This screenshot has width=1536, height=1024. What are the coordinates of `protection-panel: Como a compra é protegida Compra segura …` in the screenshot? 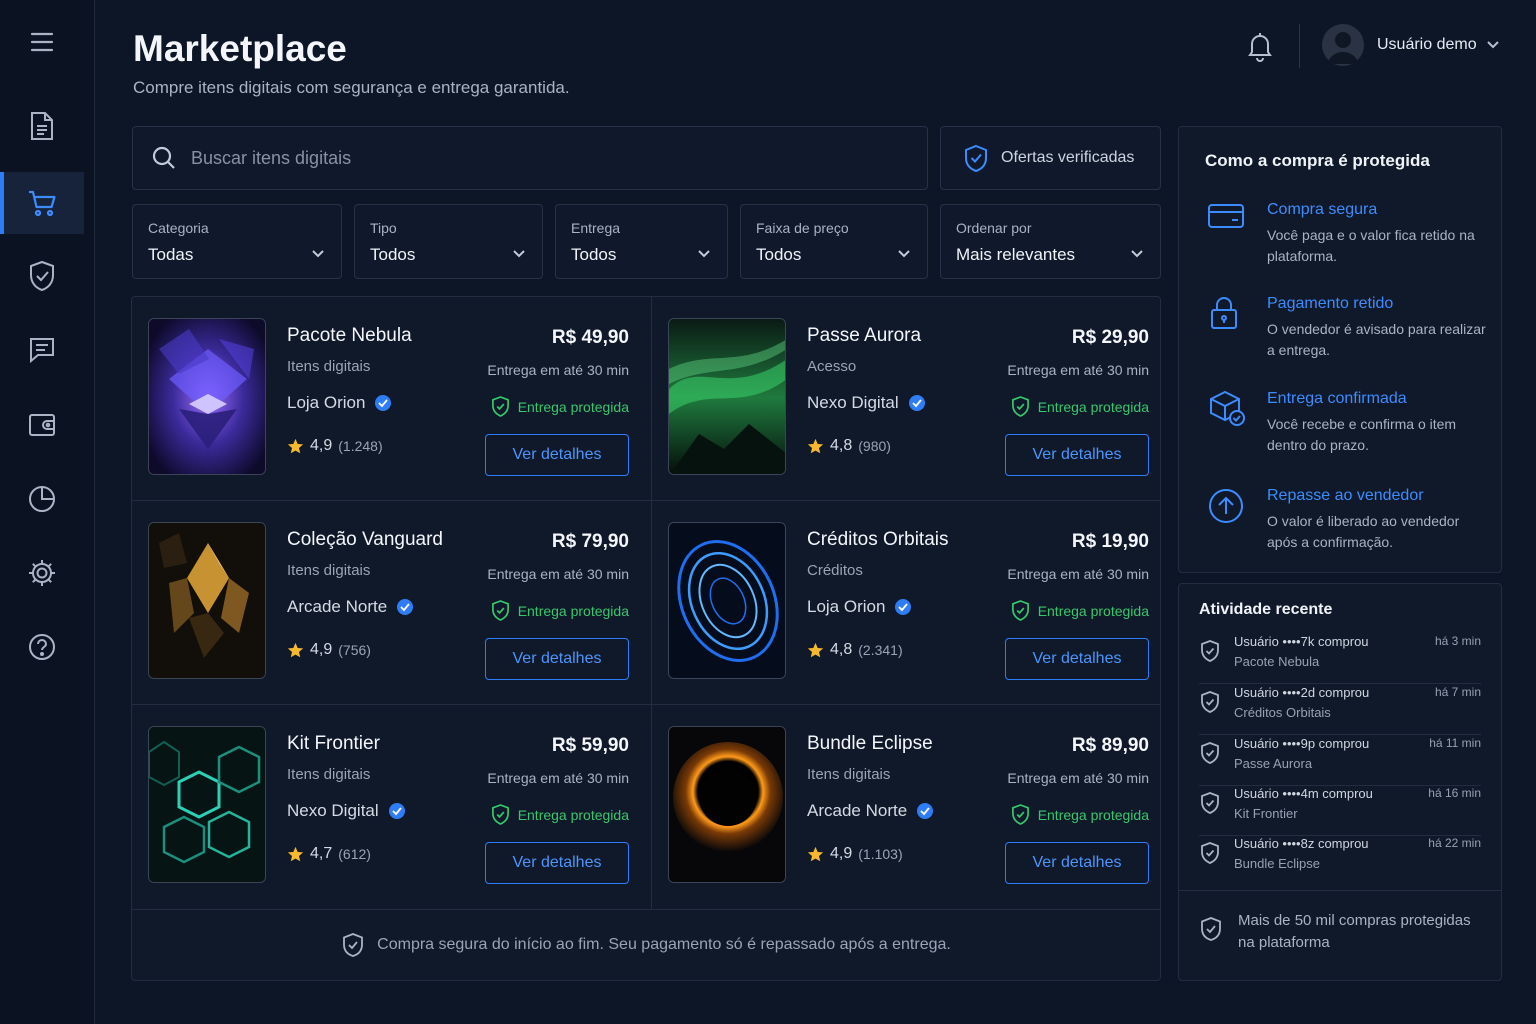 It's located at (1340, 349).